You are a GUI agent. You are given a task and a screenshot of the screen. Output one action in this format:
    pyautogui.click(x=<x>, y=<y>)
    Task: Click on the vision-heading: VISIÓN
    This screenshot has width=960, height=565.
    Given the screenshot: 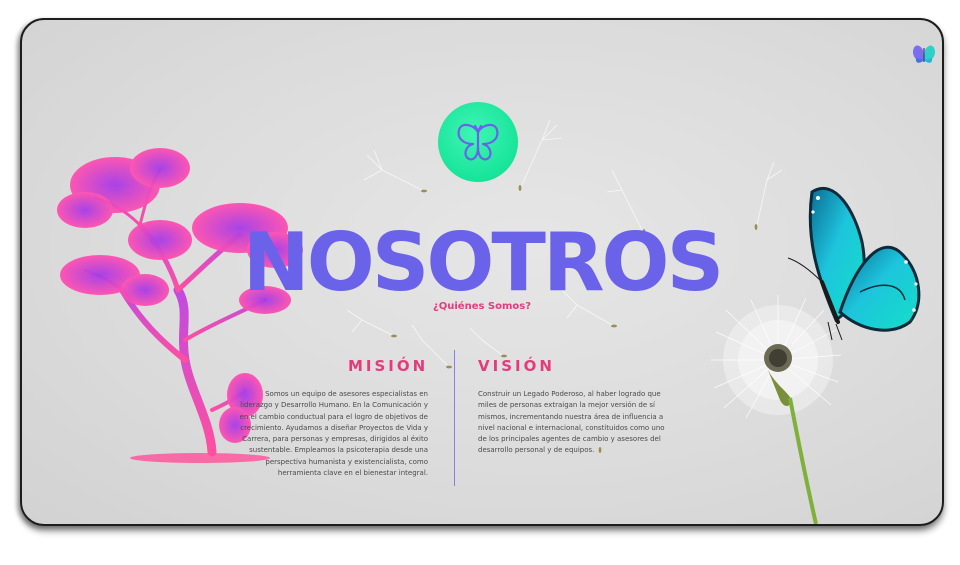 What is the action you would take?
    pyautogui.click(x=516, y=366)
    